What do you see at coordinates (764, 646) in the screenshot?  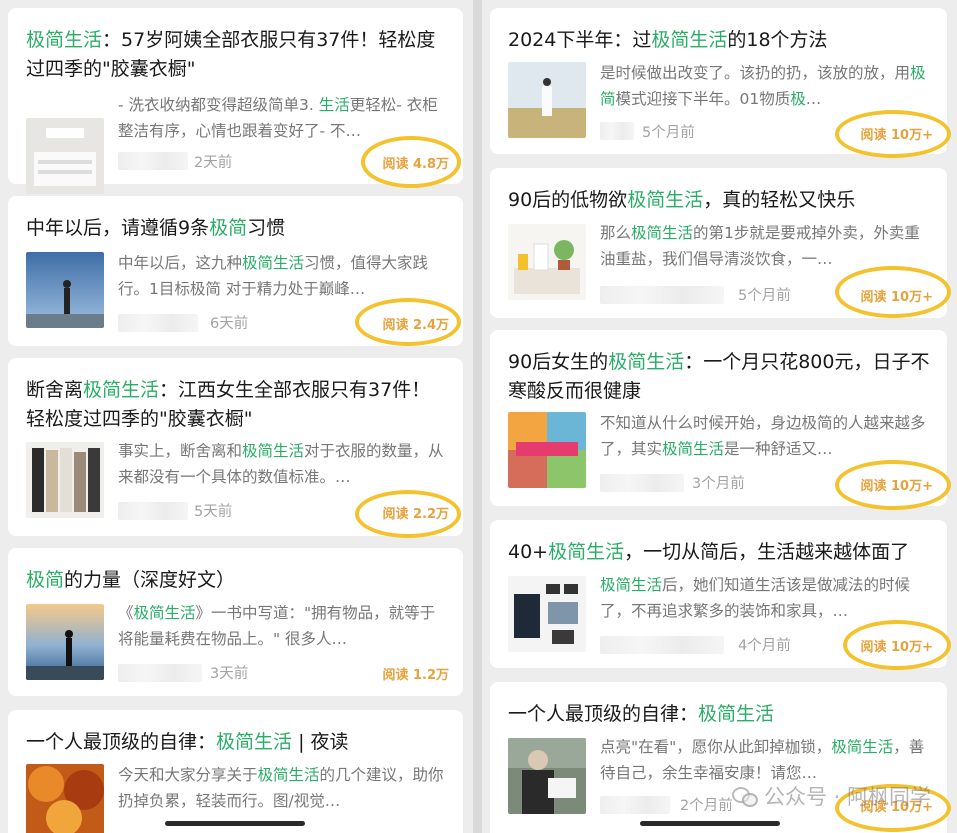 I see `publish-time: 4个月前` at bounding box center [764, 646].